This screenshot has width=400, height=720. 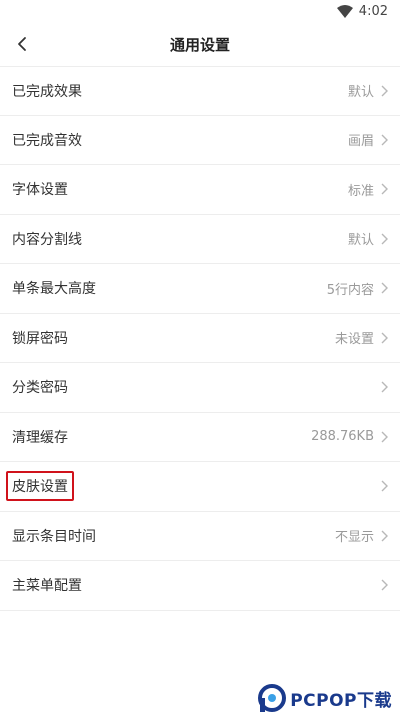 I want to click on setting-row-font: 字体设置 标准, so click(x=200, y=190).